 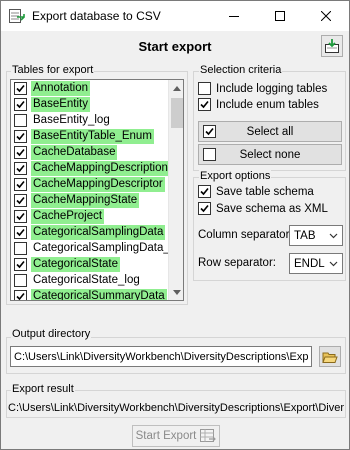 What do you see at coordinates (60, 104) in the screenshot?
I see `table-row-label: BaseEntity` at bounding box center [60, 104].